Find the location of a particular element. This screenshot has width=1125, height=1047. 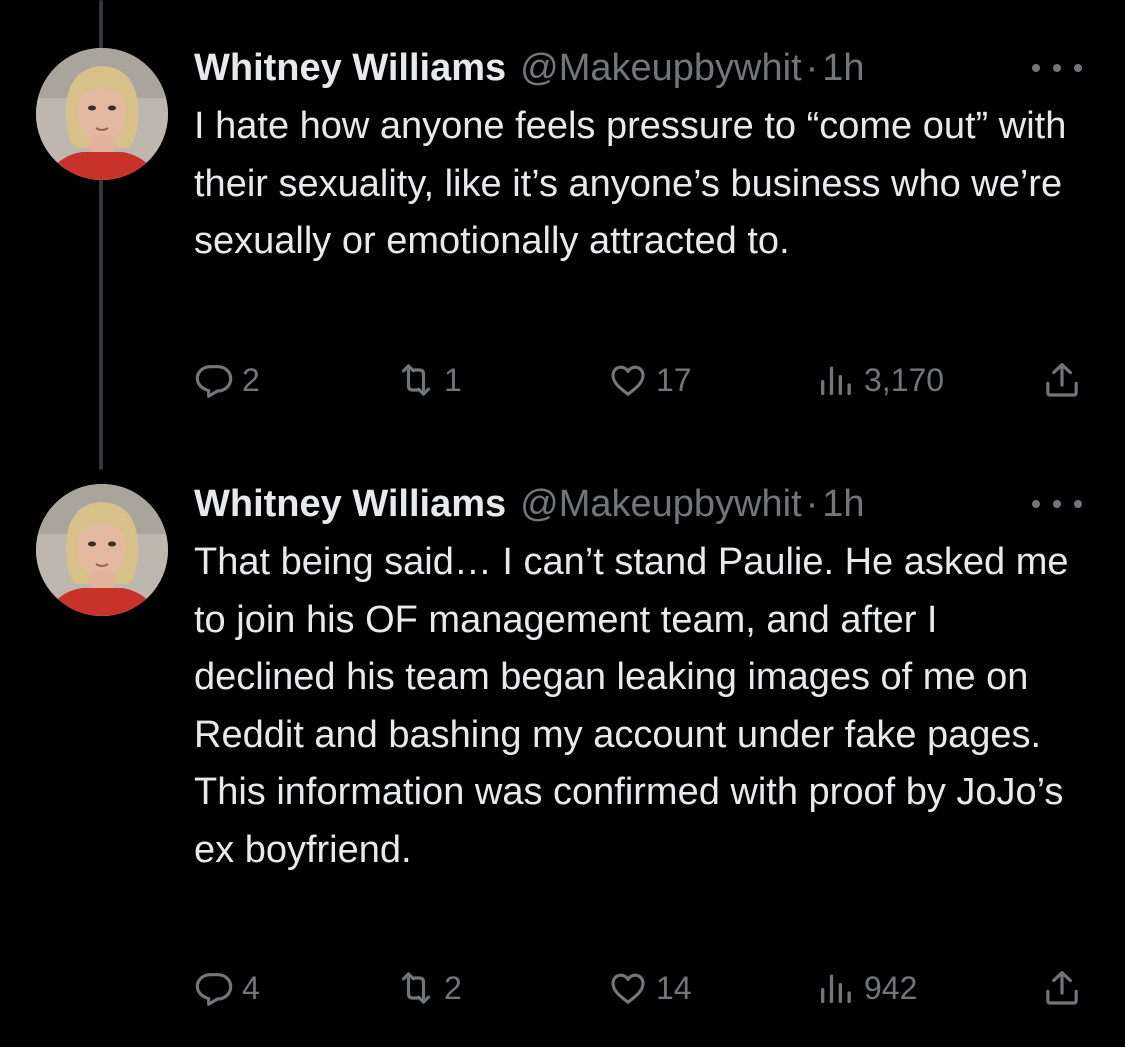

like-button: 14 is located at coordinates (650, 988).